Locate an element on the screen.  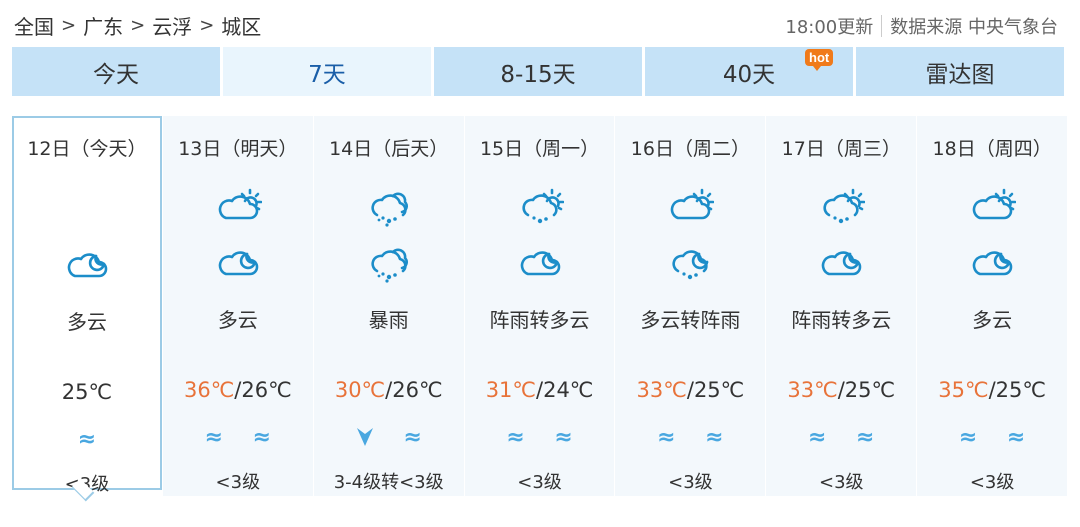
weather-description: 阵雨转多云 is located at coordinates (539, 320).